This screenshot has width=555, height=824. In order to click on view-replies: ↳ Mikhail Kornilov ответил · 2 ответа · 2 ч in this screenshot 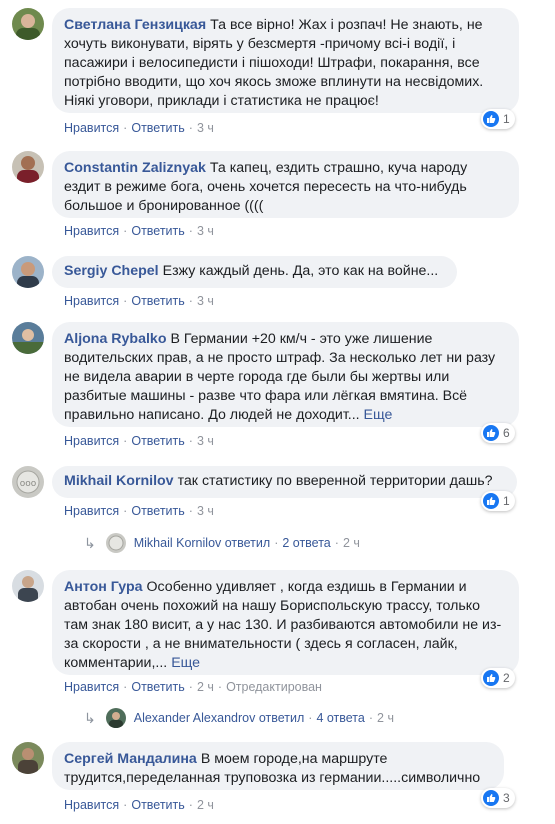, I will do `click(222, 543)`.